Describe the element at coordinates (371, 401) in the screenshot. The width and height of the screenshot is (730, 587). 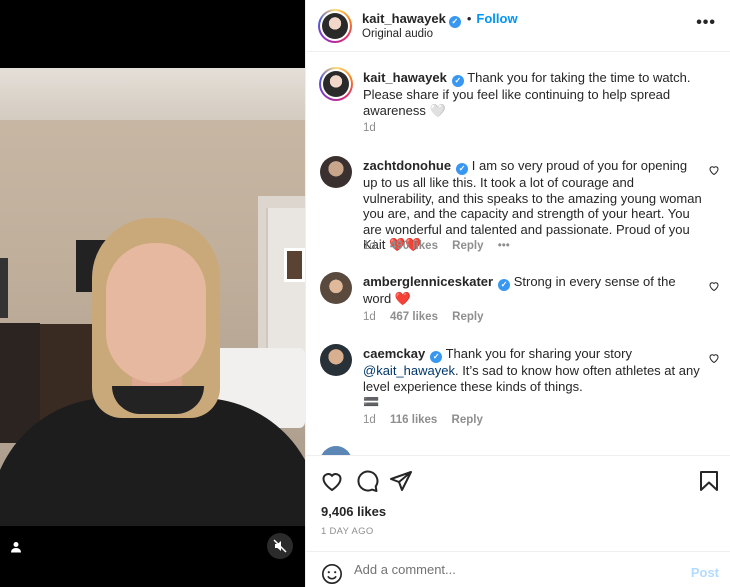
I see `comment-emoji: 🟰` at that location.